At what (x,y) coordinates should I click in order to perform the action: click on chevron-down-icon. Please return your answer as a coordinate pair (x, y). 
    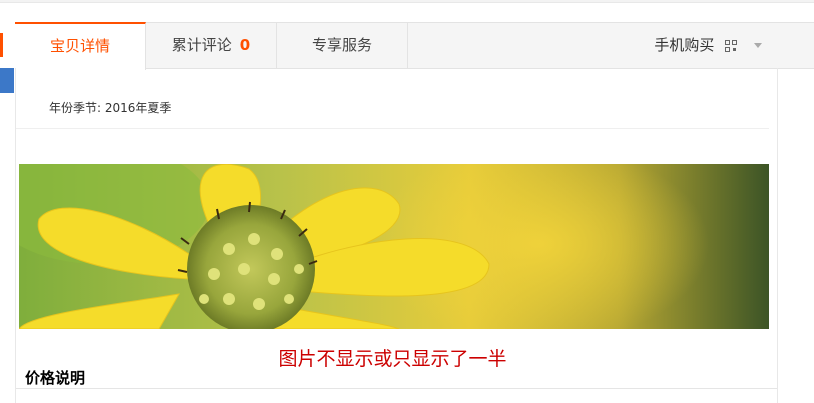
    Looking at the image, I should click on (758, 45).